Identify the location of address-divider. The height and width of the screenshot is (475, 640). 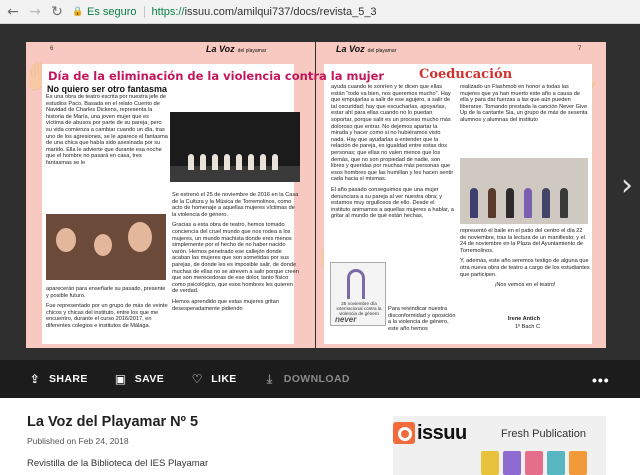
(144, 11).